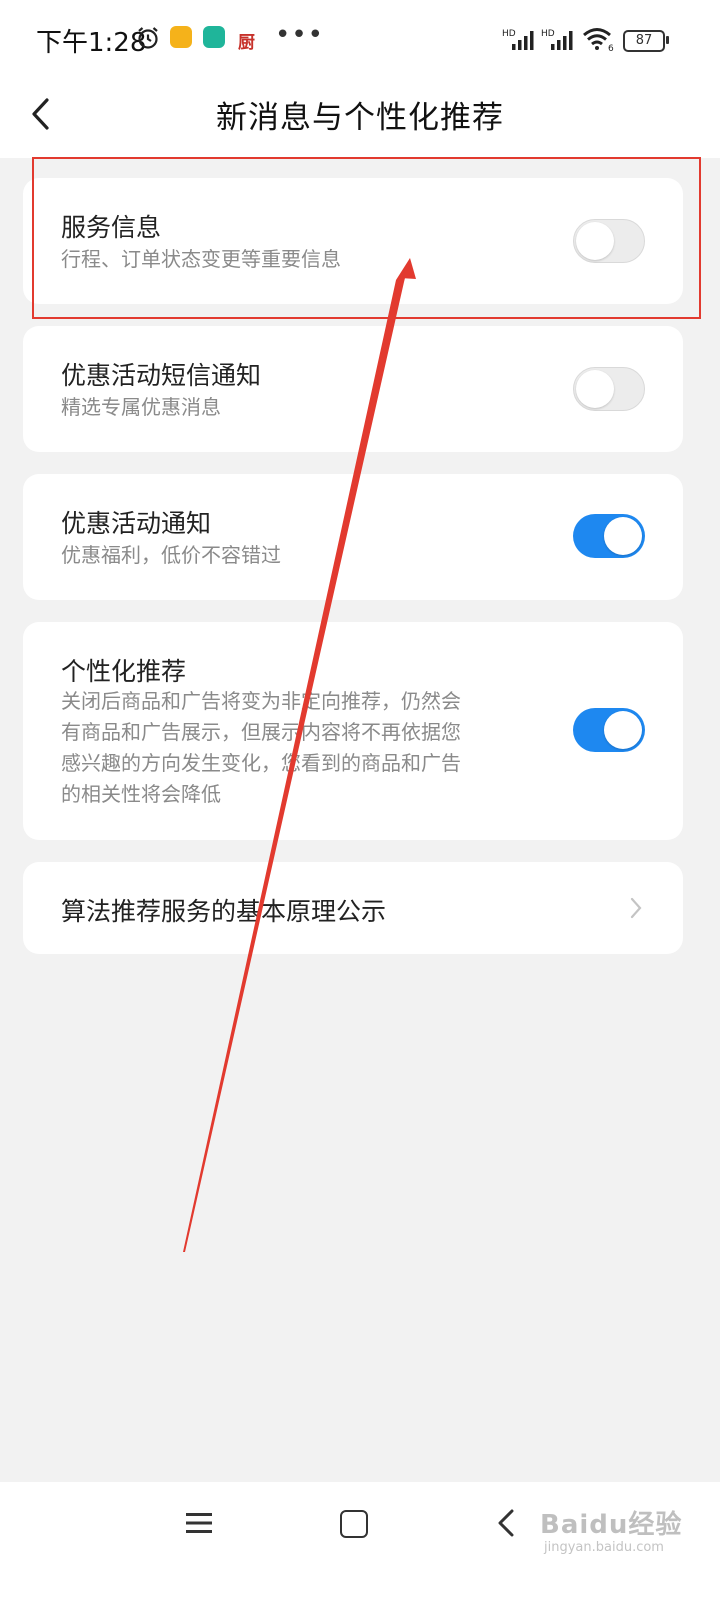 Image resolution: width=720 pixels, height=1600 pixels. I want to click on home-button-icon, so click(354, 1524).